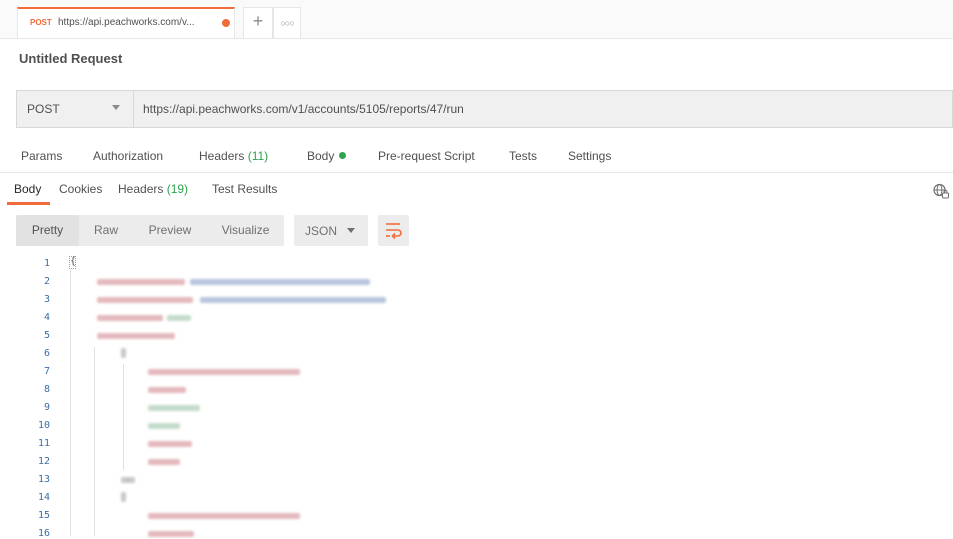 The width and height of the screenshot is (953, 539). I want to click on request-title: Untitled Request, so click(70, 58).